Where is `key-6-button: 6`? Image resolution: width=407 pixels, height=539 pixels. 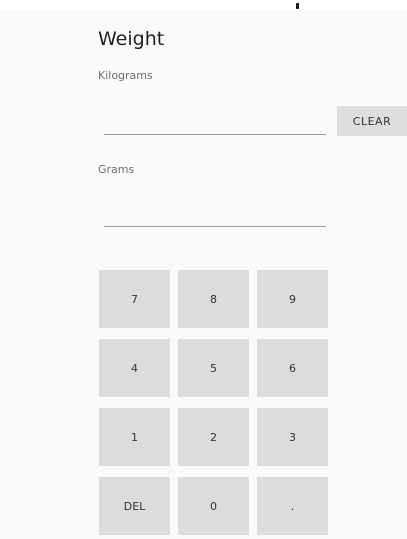 key-6-button: 6 is located at coordinates (292, 368).